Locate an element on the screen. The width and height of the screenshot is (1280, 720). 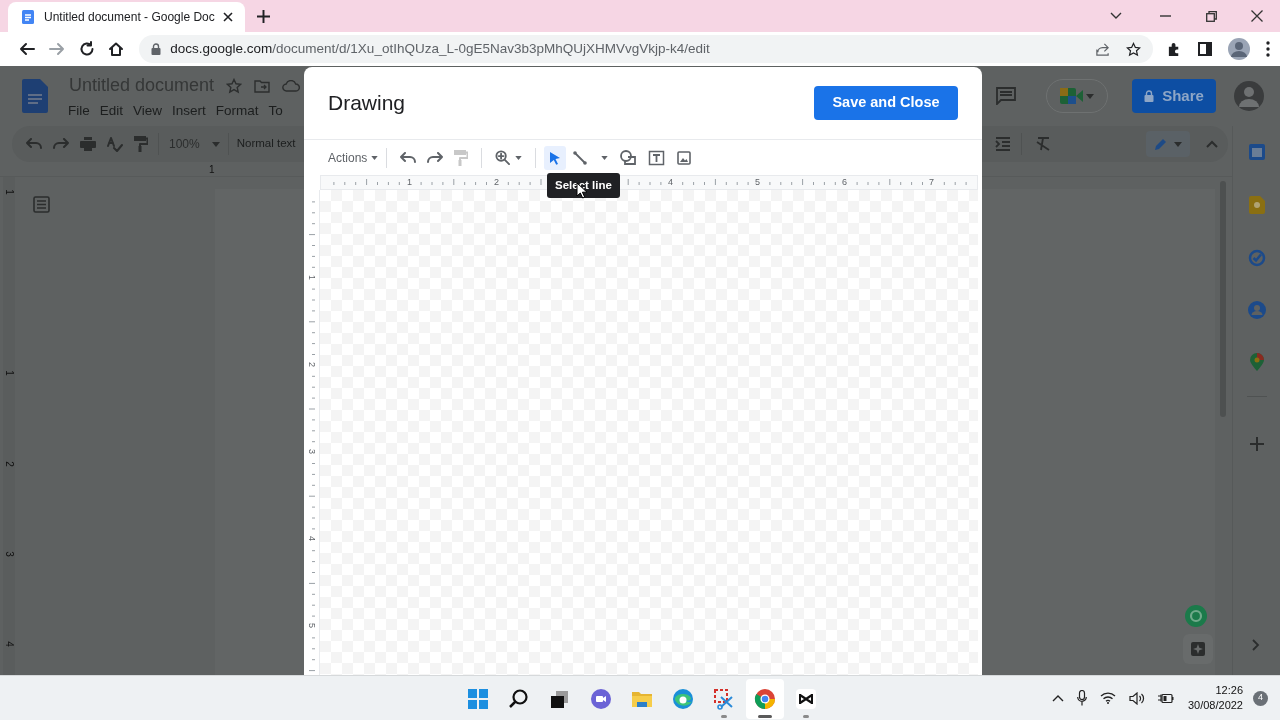
tab-title: Untitled document - Google Doc is located at coordinates (129, 17).